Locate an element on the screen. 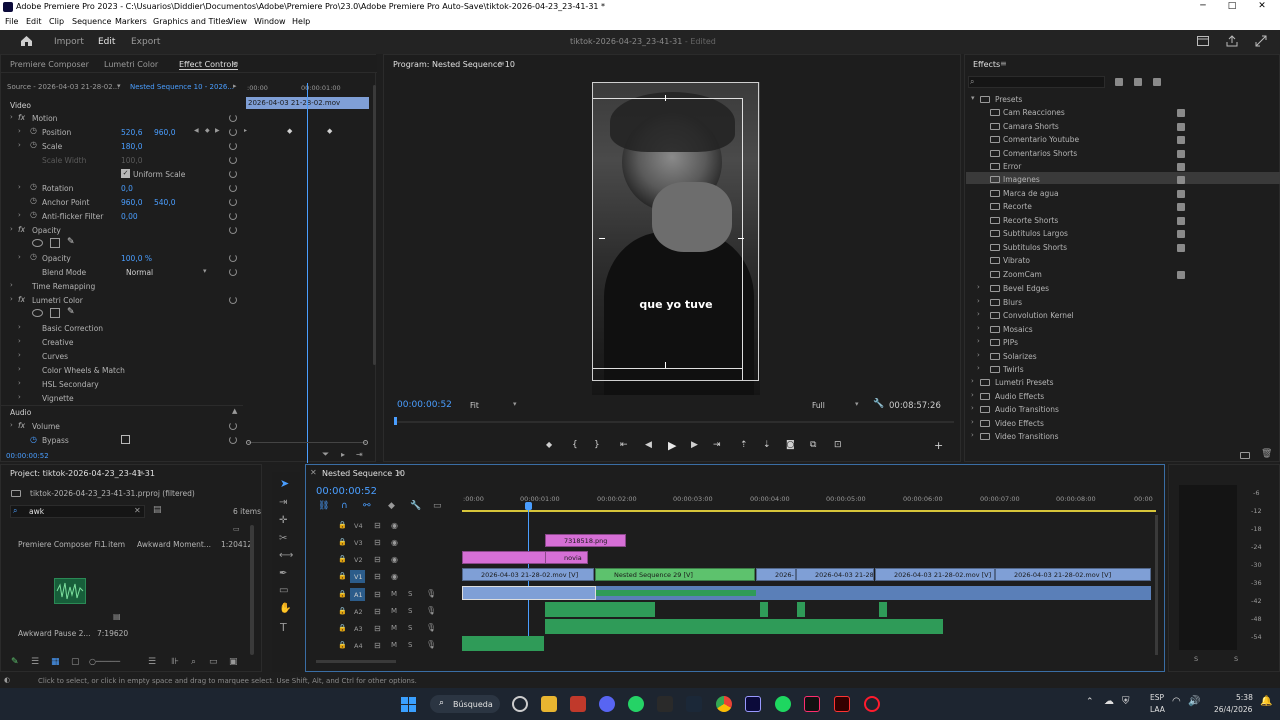  project-search-value: awk is located at coordinates (36, 511).